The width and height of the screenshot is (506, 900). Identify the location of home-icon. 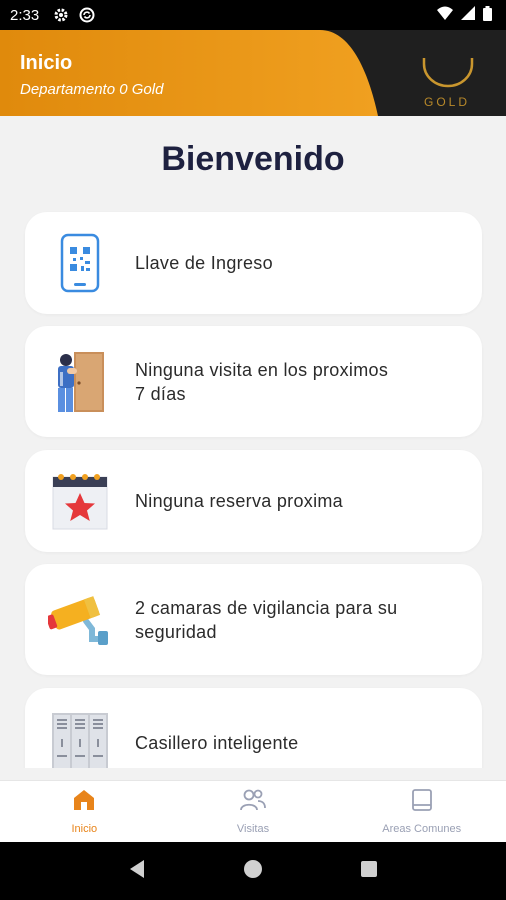
(84, 802).